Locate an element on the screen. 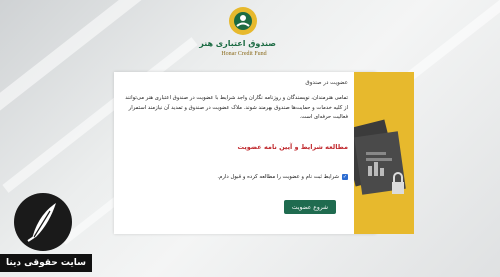  start-membership-button: شروع عضویت is located at coordinates (310, 207).